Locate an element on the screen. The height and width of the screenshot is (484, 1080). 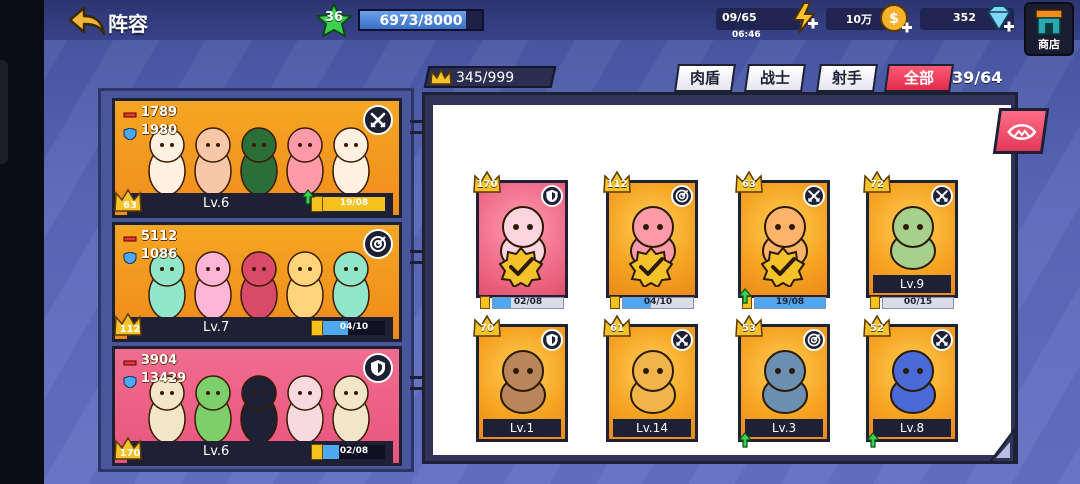
hero-shard-bar: 04/10 is located at coordinates (658, 303).